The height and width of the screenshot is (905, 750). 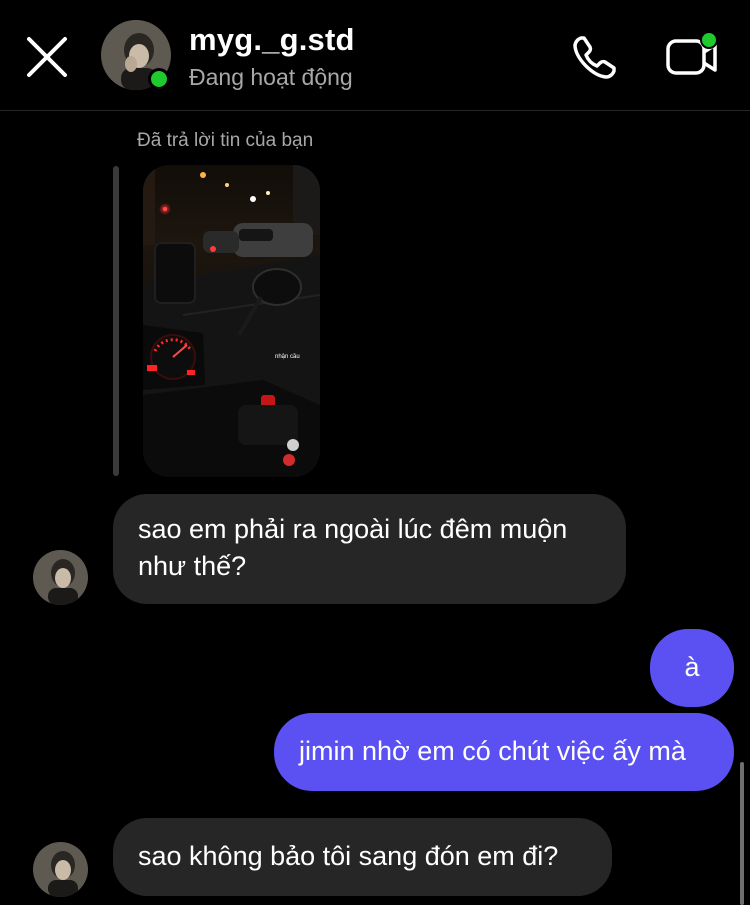 What do you see at coordinates (375, 55) in the screenshot?
I see `chat-header: myg._g.std Đang hoạt động` at bounding box center [375, 55].